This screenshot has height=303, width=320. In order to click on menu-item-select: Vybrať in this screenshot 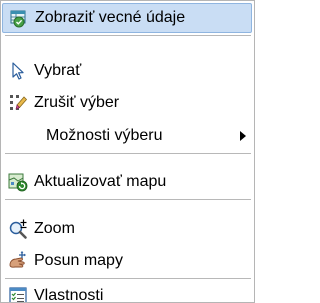, I will do `click(127, 71)`.